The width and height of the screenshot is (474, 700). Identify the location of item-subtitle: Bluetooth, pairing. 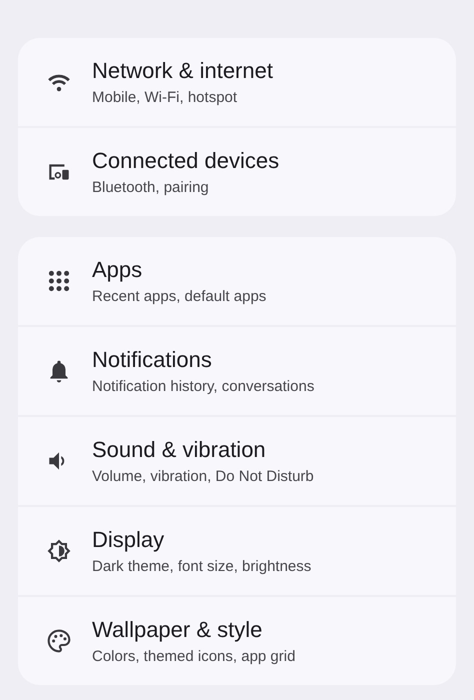
(151, 187).